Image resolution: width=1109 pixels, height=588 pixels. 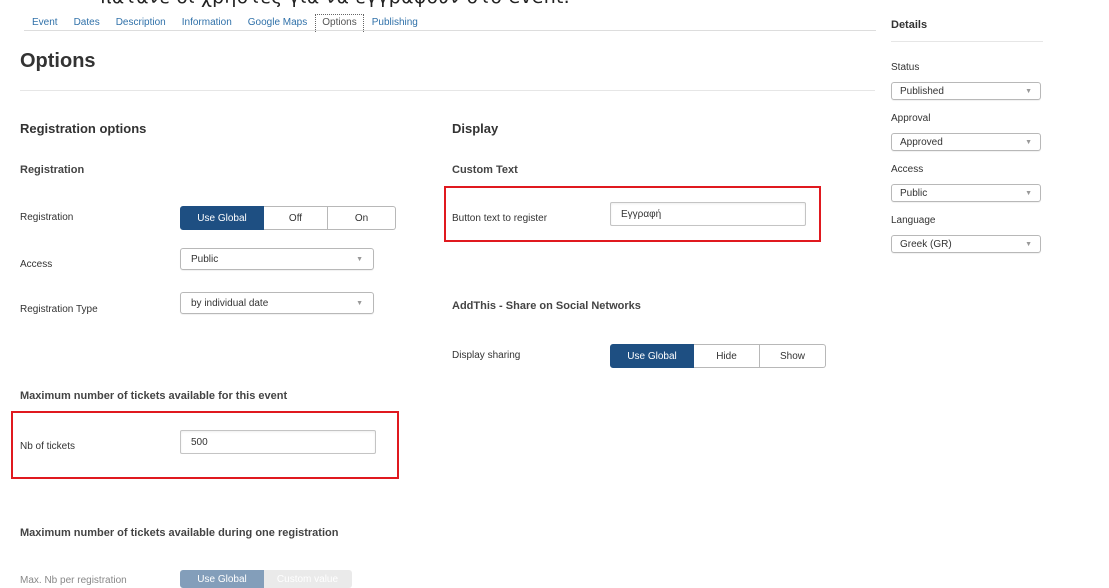 What do you see at coordinates (914, 193) in the screenshot?
I see `details-access-select-value: Public` at bounding box center [914, 193].